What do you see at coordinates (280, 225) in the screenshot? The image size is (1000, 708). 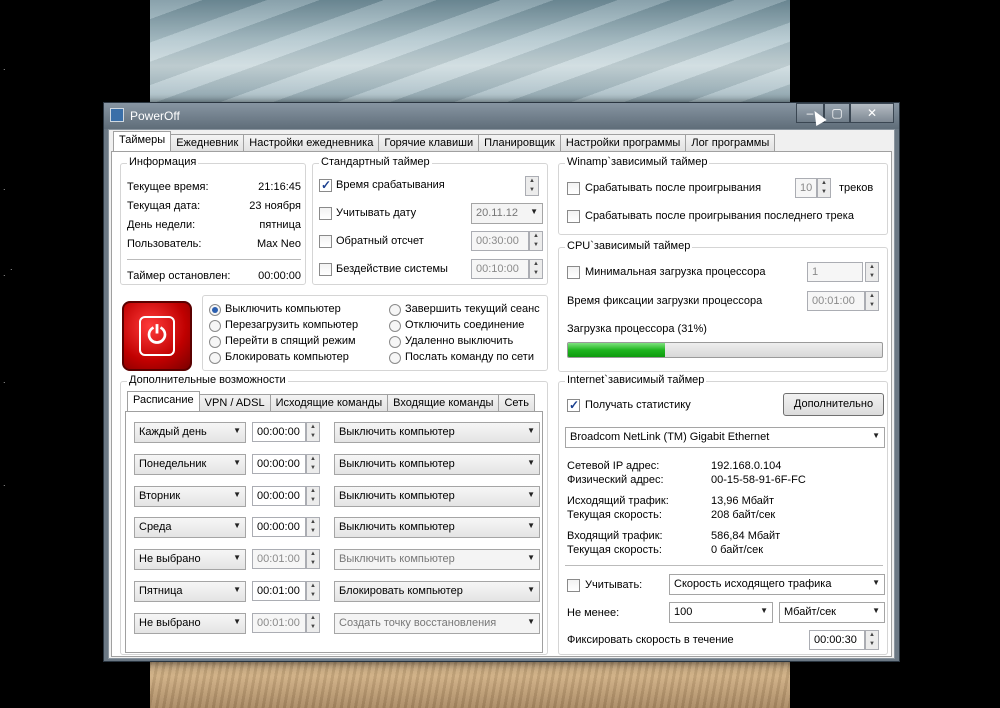 I see `info-value: пятница` at bounding box center [280, 225].